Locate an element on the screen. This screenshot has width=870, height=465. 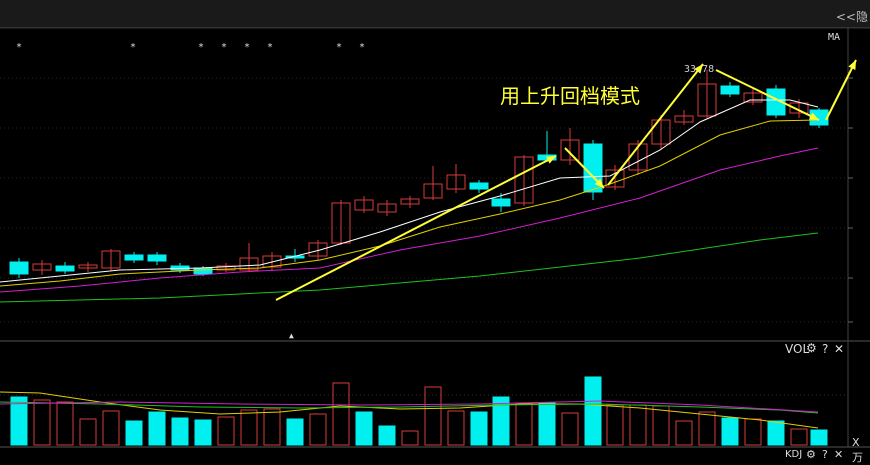
price-high-label: 33.78 is located at coordinates (699, 69).